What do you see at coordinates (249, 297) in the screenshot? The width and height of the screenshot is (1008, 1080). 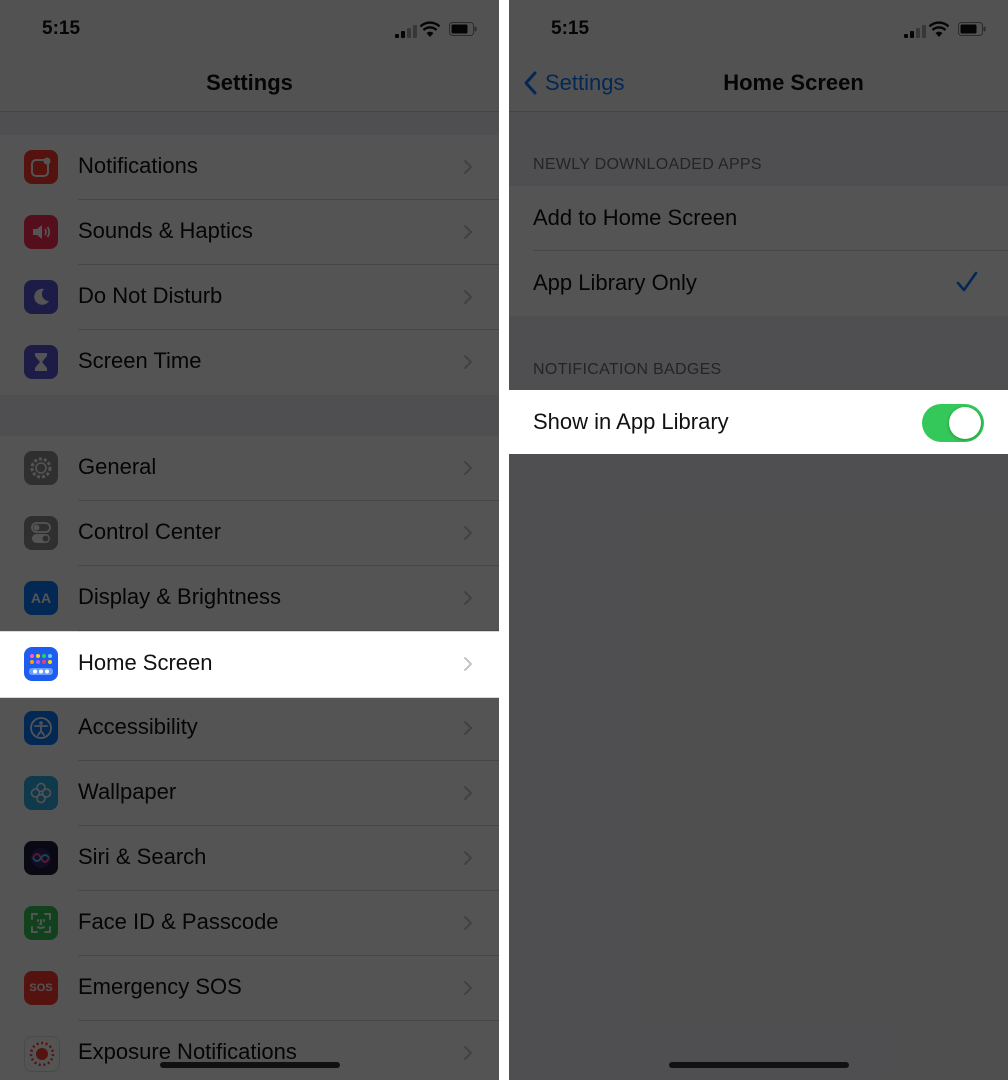 I see `settings-row-do-not-disturb: Do Not Disturb` at bounding box center [249, 297].